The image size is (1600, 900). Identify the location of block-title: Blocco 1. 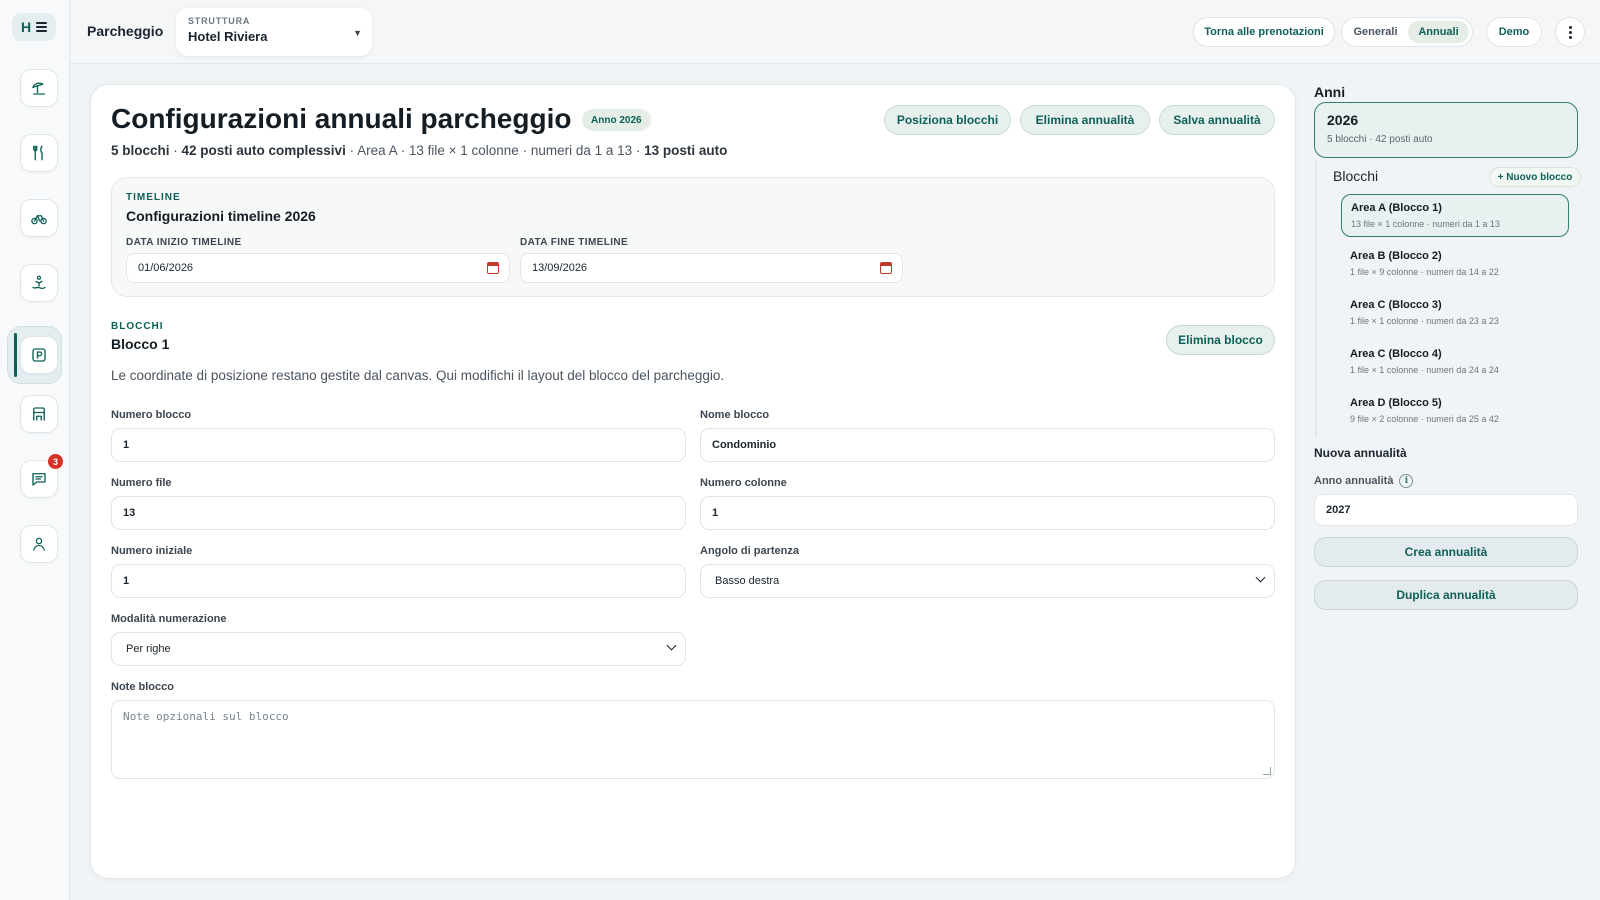
(140, 344).